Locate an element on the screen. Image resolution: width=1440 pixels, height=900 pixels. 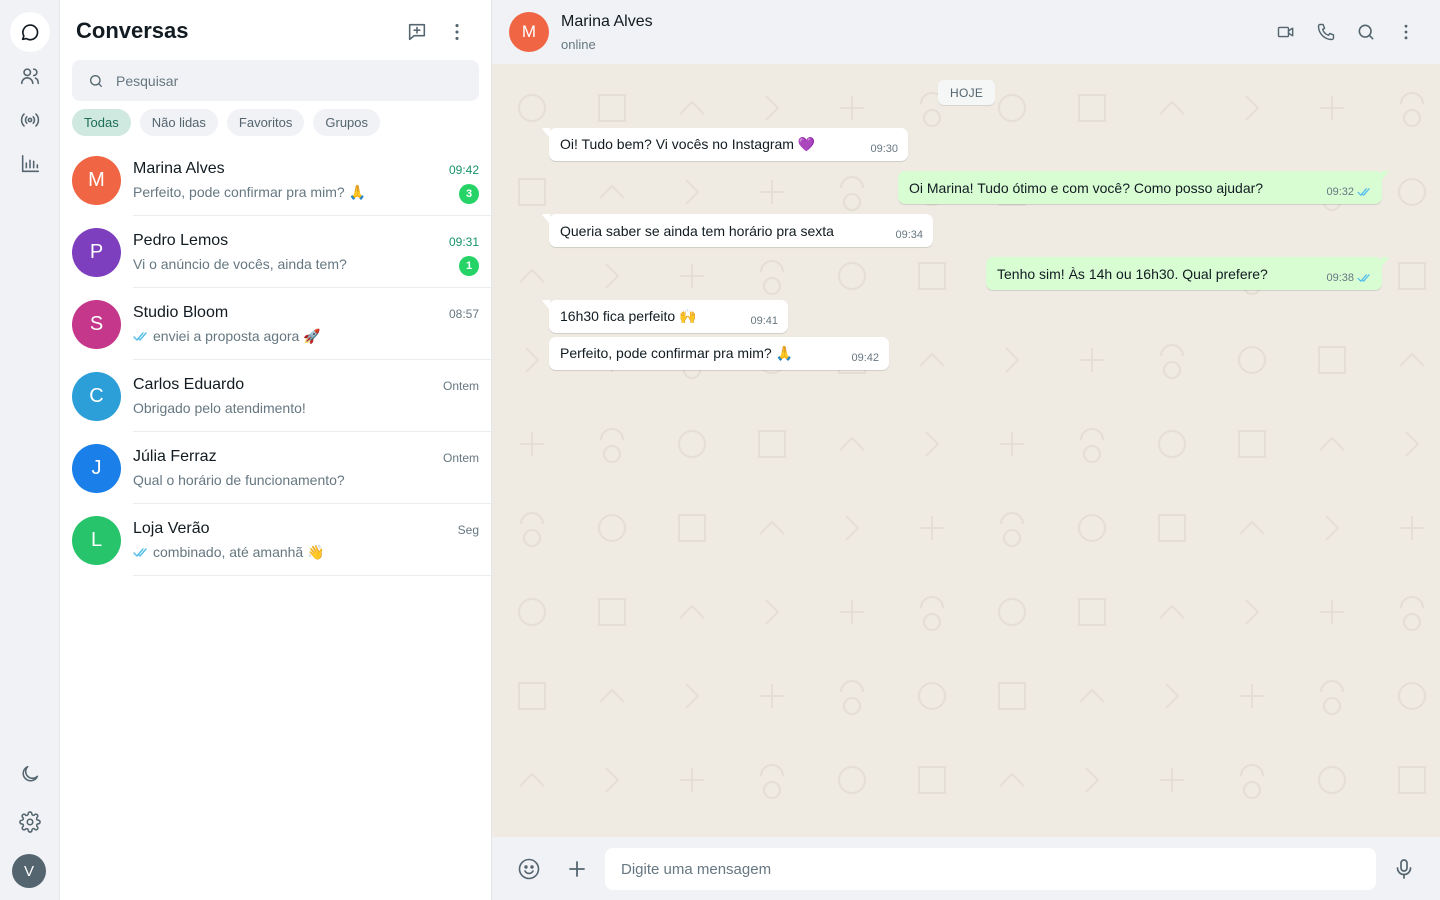
contact-name: Marina Alves is located at coordinates (607, 22).